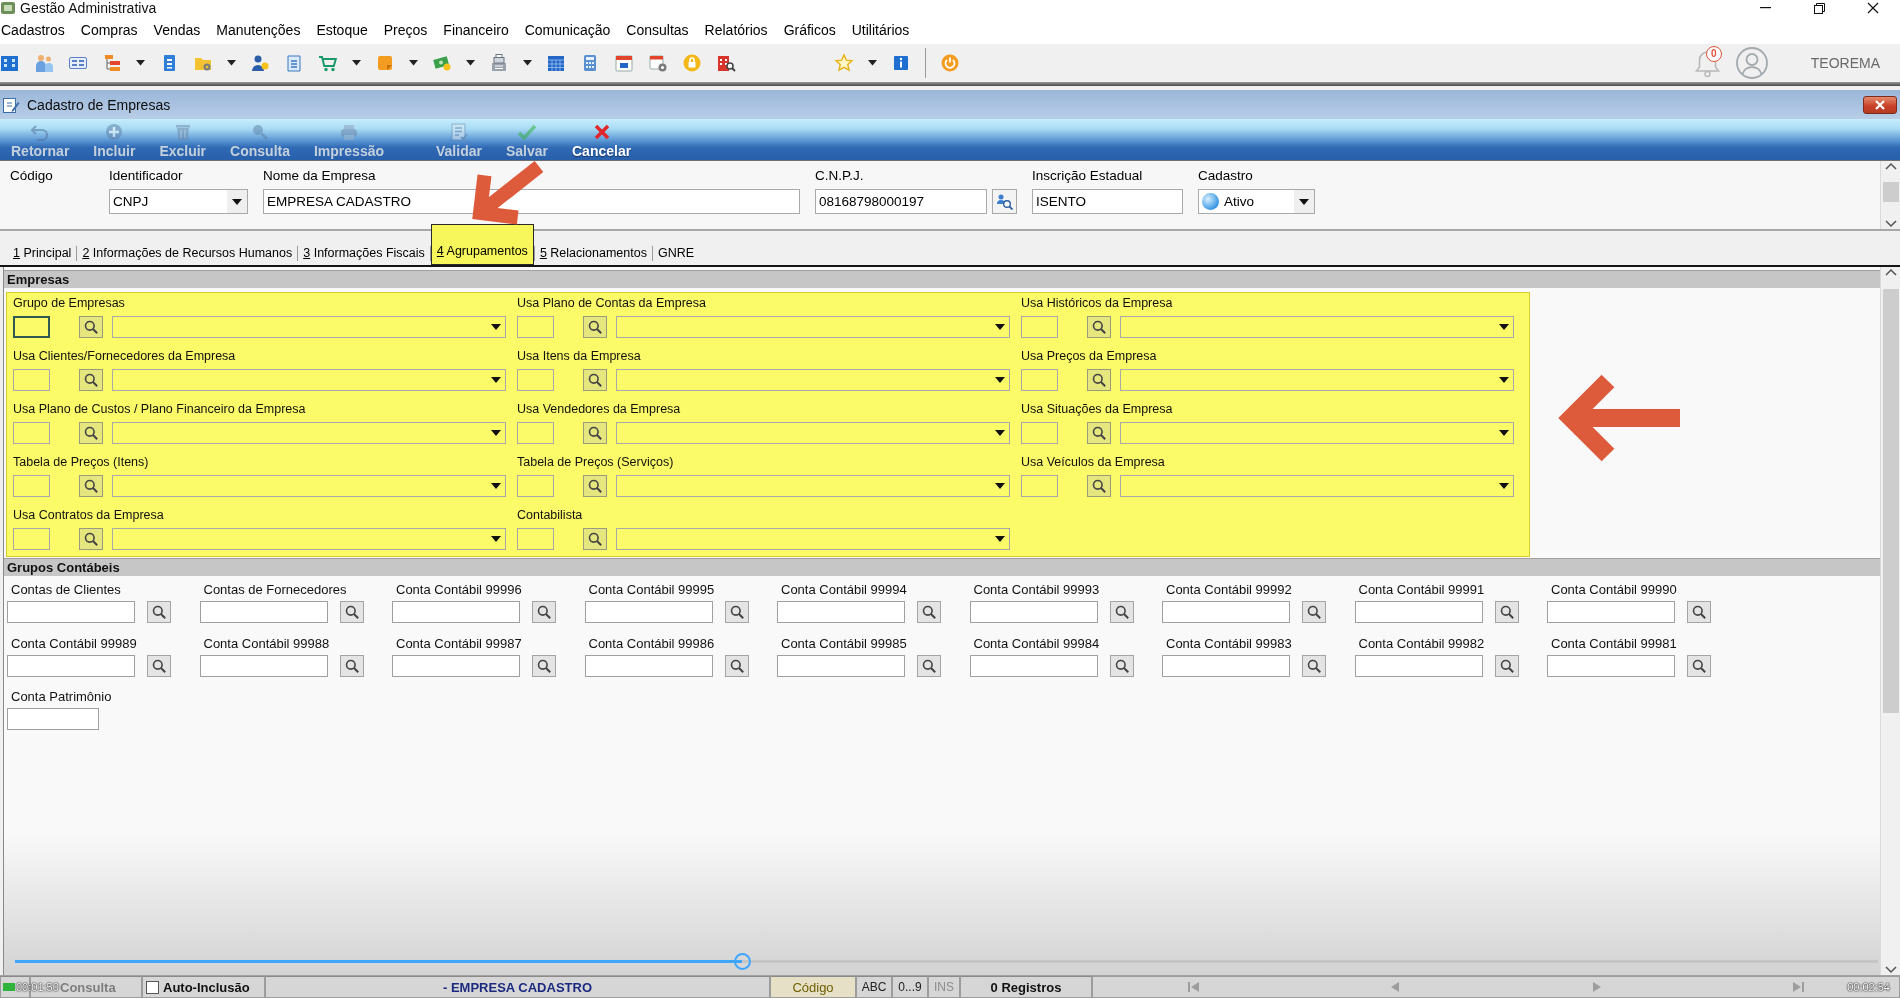 The image size is (1900, 998). I want to click on dropdown-select: Ativo, so click(1256, 201).